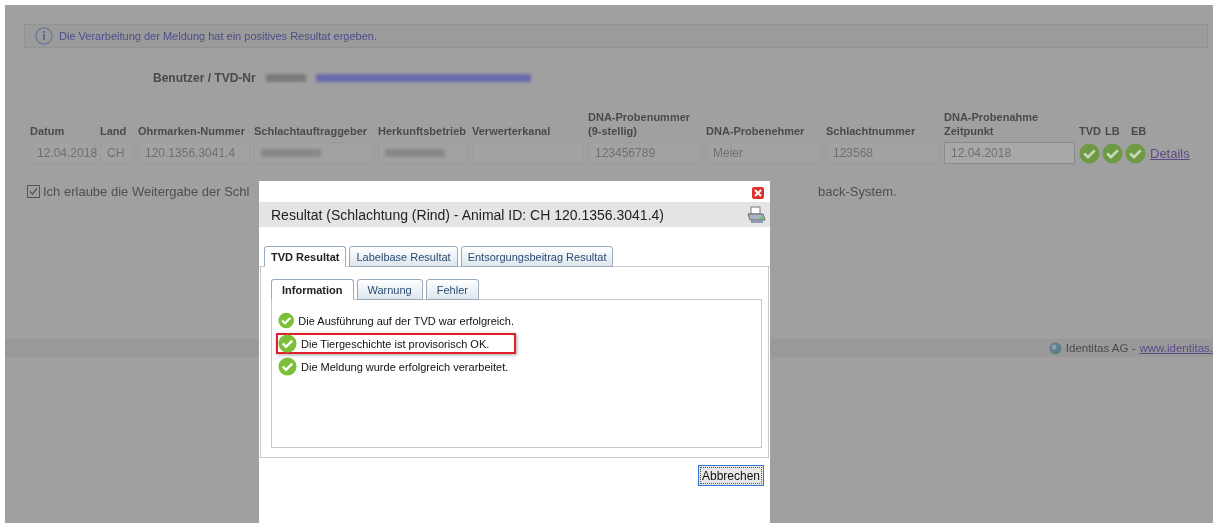 The width and height of the screenshot is (1221, 523). Describe the element at coordinates (1100, 348) in the screenshot. I see `company-name: Identitas AG -` at that location.